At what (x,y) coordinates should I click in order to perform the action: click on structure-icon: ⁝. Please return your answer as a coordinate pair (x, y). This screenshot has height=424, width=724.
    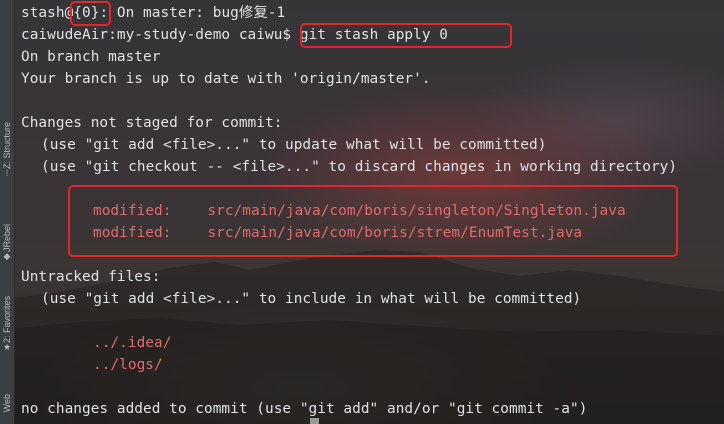
    Looking at the image, I should click on (7, 174).